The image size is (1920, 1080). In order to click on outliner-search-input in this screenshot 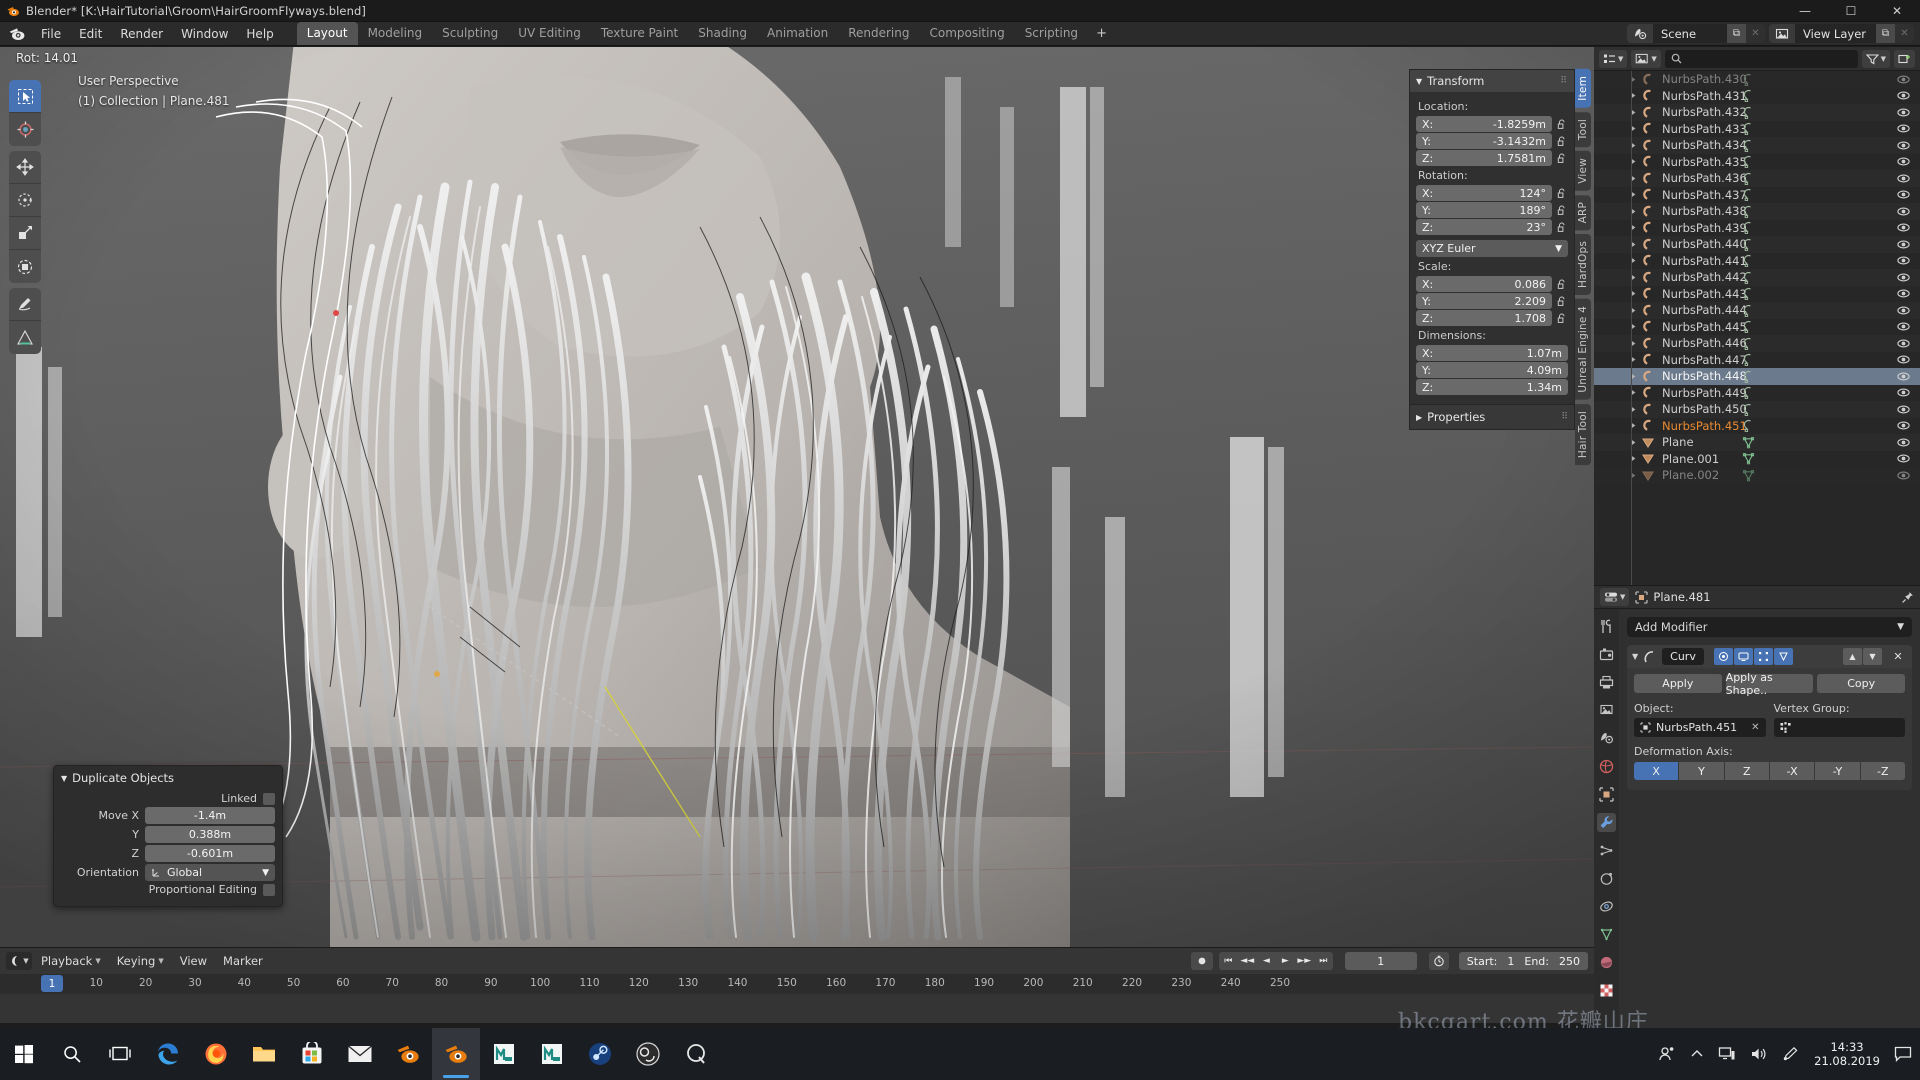, I will do `click(1769, 58)`.